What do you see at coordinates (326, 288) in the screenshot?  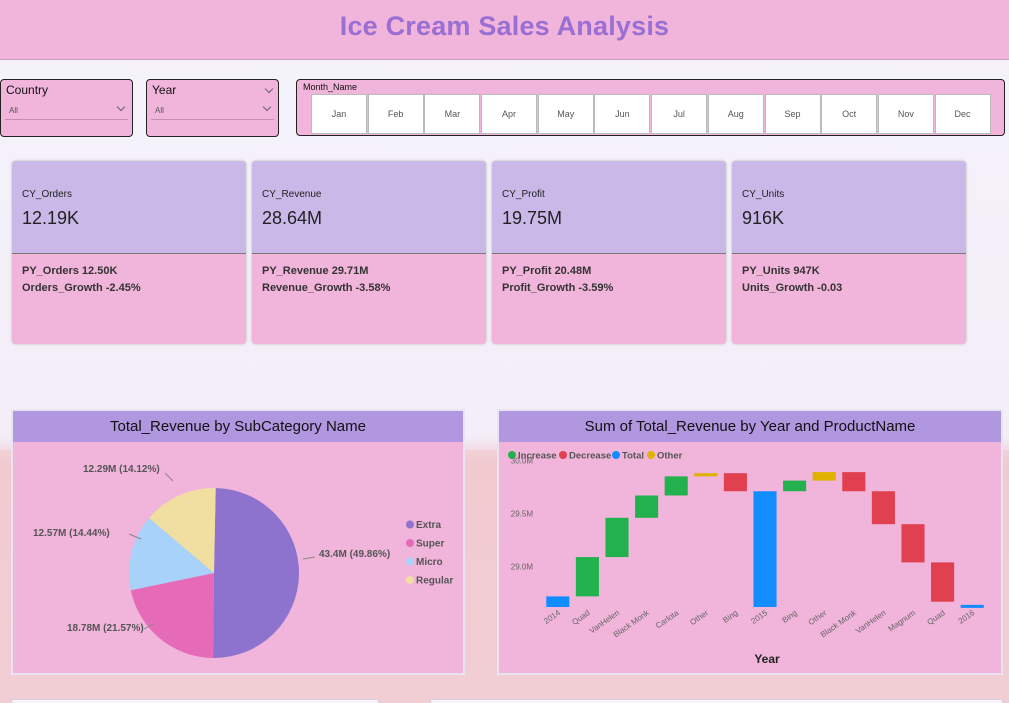 I see `kpi-growth: Revenue_Growth -3.58%` at bounding box center [326, 288].